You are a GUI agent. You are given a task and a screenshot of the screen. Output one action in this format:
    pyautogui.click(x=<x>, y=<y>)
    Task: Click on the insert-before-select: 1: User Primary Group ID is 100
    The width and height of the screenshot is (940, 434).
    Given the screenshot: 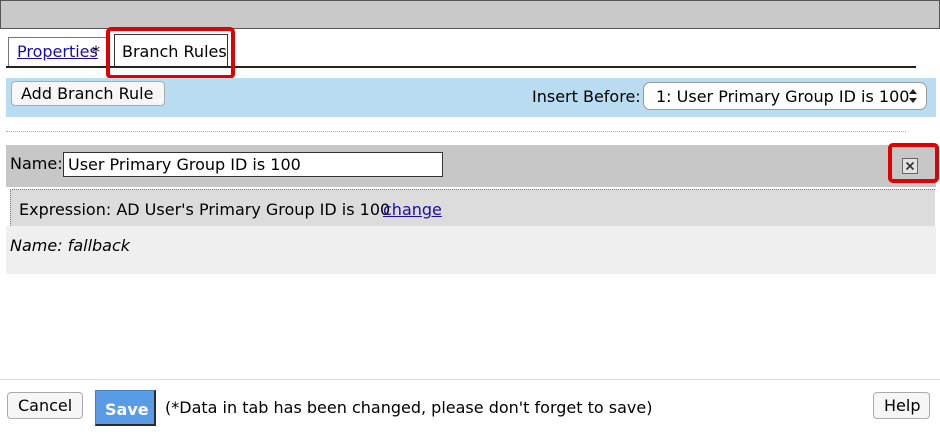 What is the action you would take?
    pyautogui.click(x=785, y=96)
    